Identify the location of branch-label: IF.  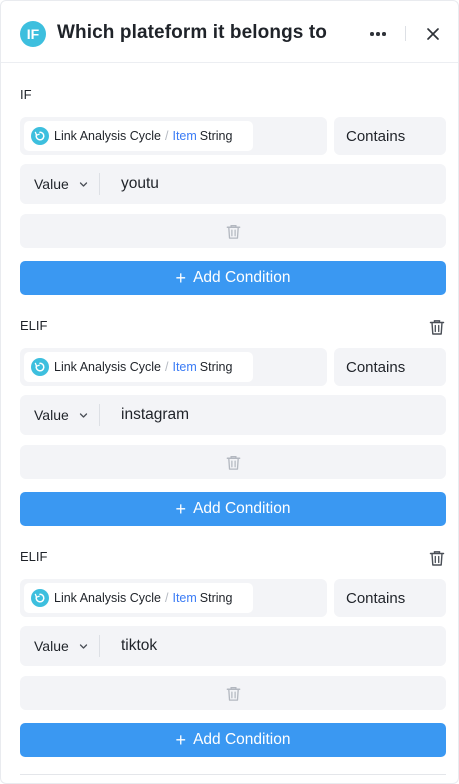
(26, 94).